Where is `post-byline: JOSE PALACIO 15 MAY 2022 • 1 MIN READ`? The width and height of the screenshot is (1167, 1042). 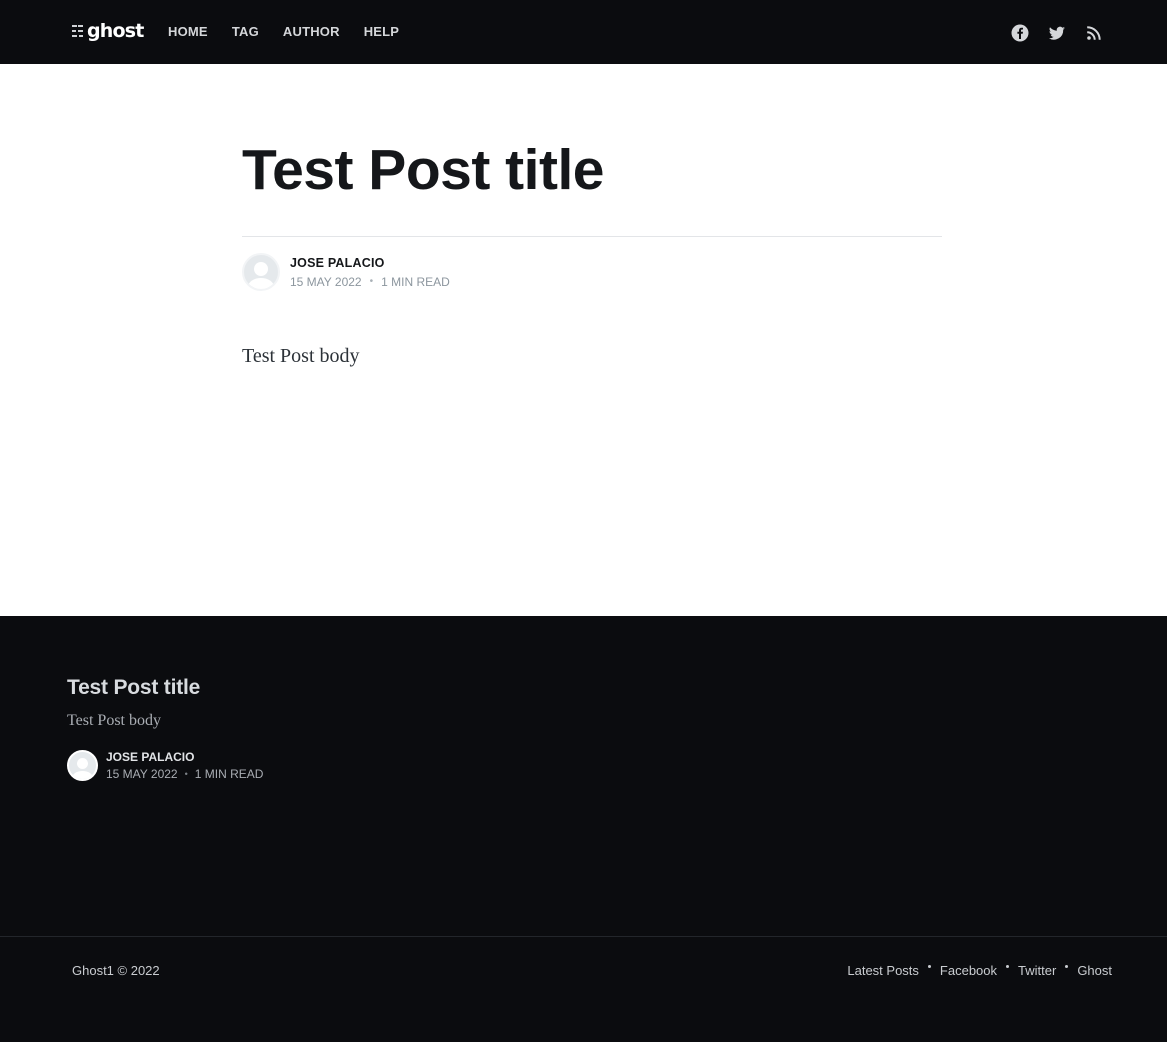
post-byline: JOSE PALACIO 15 MAY 2022 • 1 MIN READ is located at coordinates (592, 272).